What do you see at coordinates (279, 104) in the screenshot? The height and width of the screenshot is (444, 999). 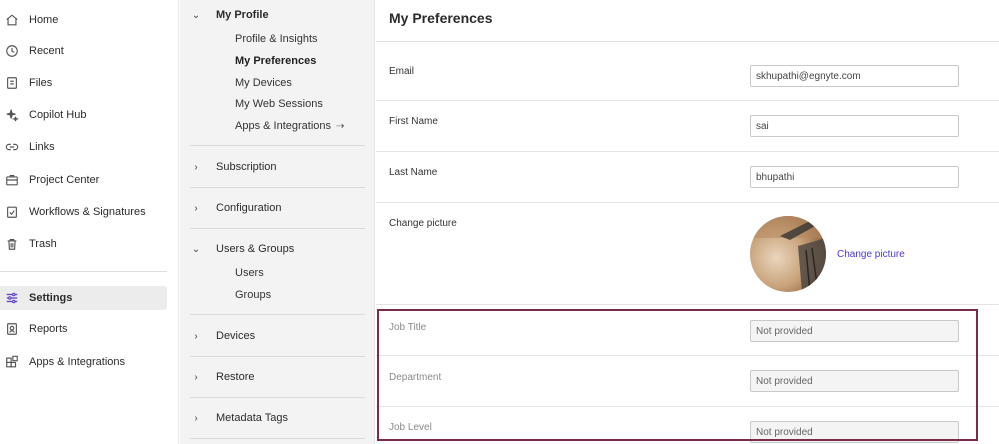 I see `settings-item-my-web-sessions: My Web Sessions` at bounding box center [279, 104].